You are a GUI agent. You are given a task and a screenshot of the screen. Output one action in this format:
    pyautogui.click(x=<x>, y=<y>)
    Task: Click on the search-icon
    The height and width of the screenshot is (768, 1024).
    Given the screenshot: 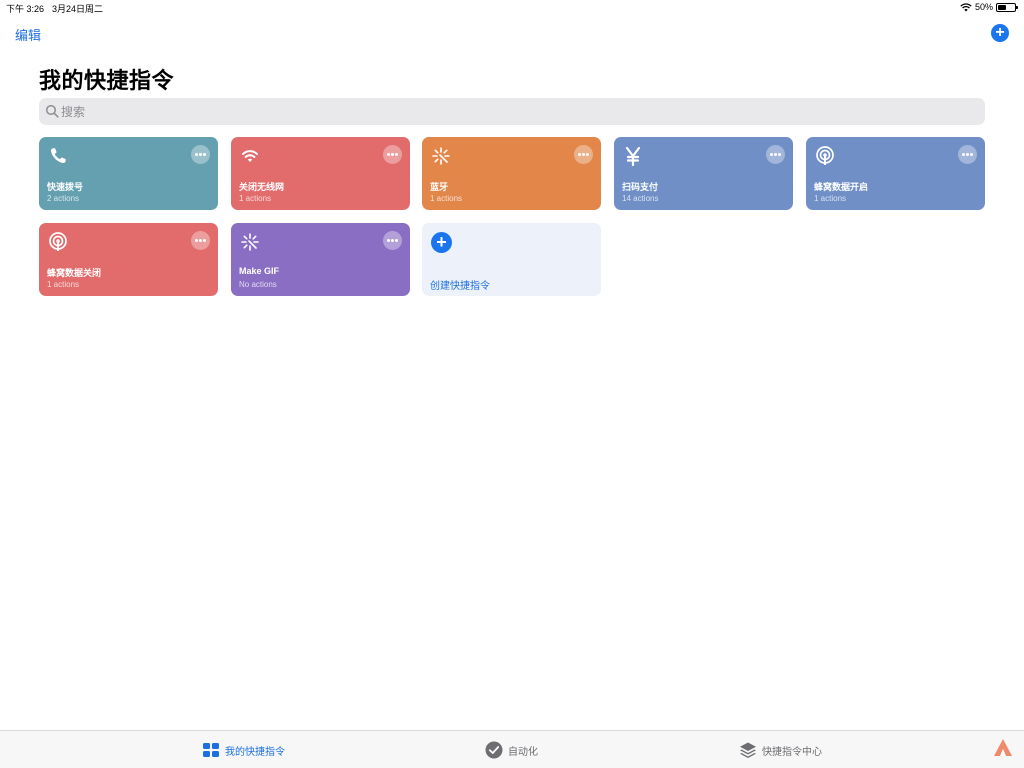 What is the action you would take?
    pyautogui.click(x=52, y=111)
    